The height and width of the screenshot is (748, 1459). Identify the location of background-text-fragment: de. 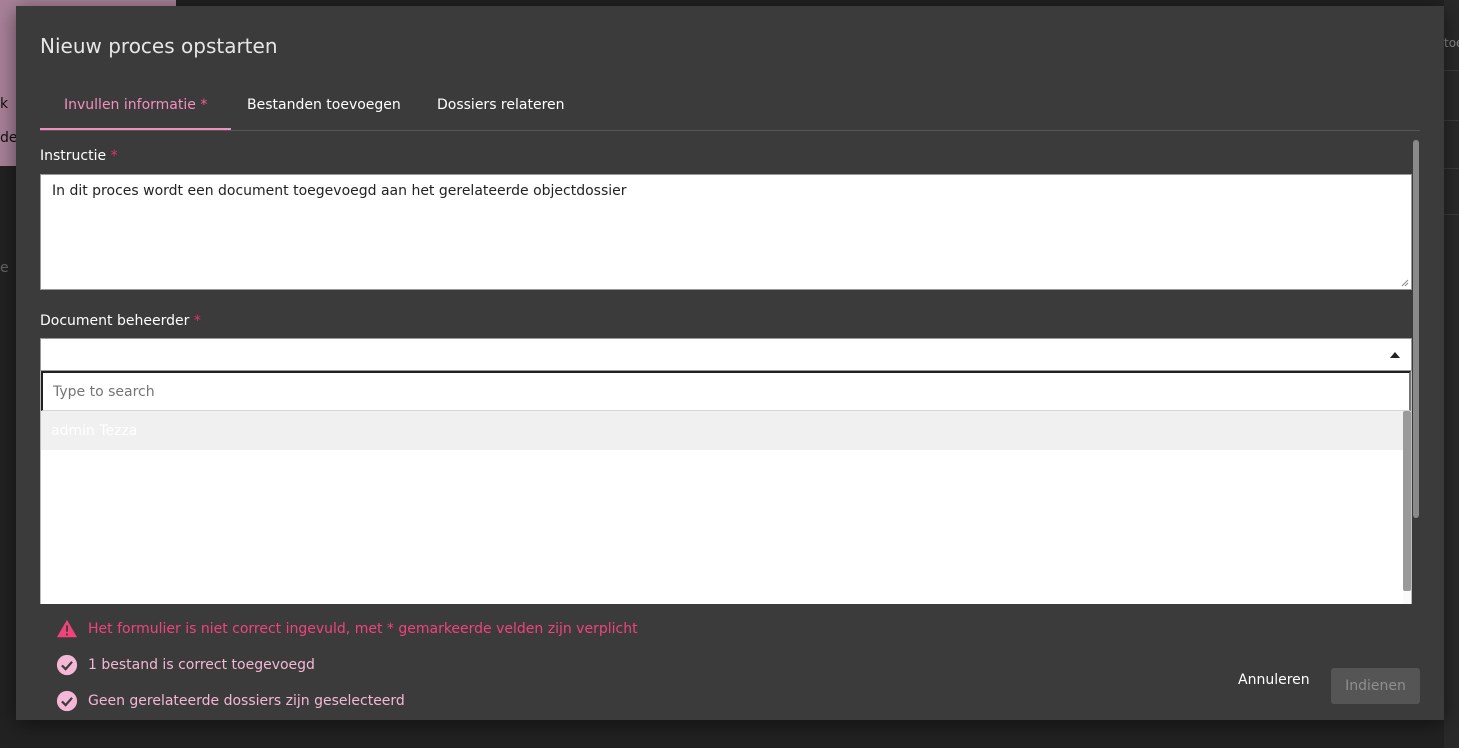
(9, 138).